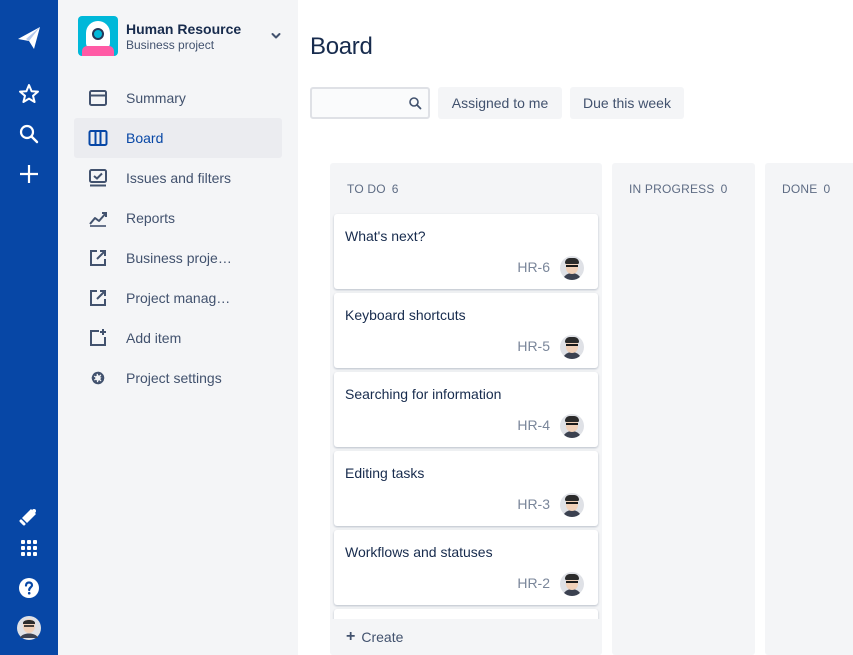  Describe the element at coordinates (98, 218) in the screenshot. I see `reports-icon` at that location.